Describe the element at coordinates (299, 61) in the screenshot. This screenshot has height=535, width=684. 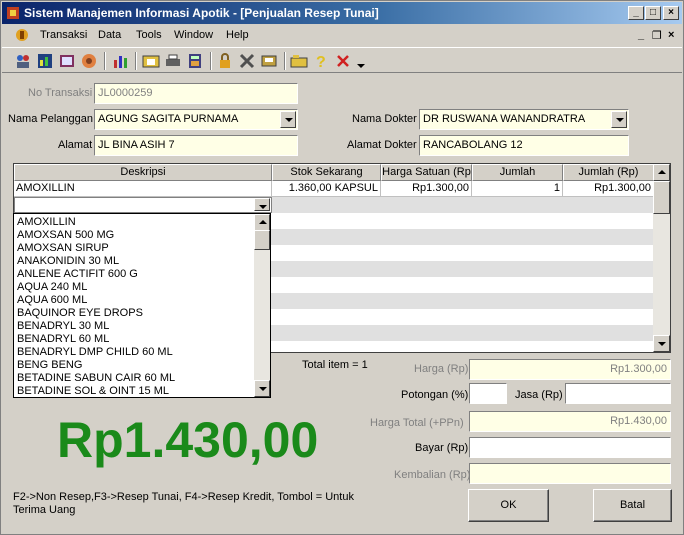
I see `open-folder-icon` at that location.